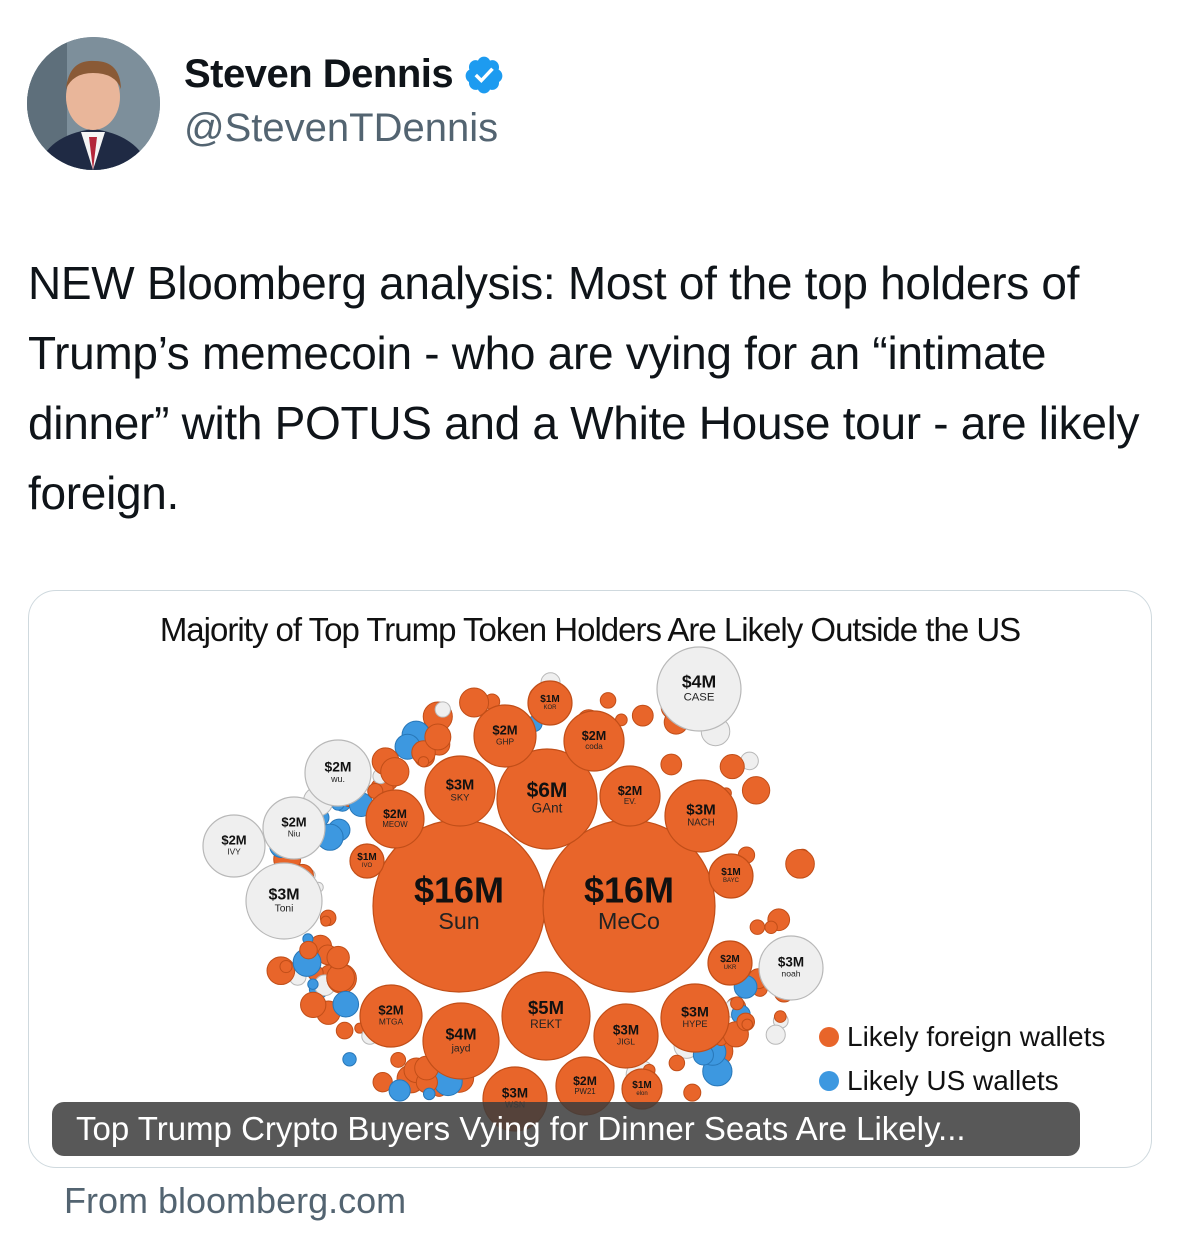 Image resolution: width=1179 pixels, height=1258 pixels. I want to click on bubble-holder-name: SKY, so click(461, 797).